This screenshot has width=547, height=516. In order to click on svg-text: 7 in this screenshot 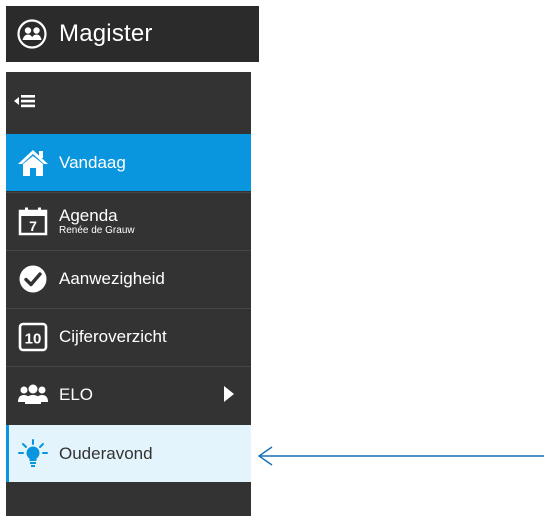, I will do `click(33, 226)`.